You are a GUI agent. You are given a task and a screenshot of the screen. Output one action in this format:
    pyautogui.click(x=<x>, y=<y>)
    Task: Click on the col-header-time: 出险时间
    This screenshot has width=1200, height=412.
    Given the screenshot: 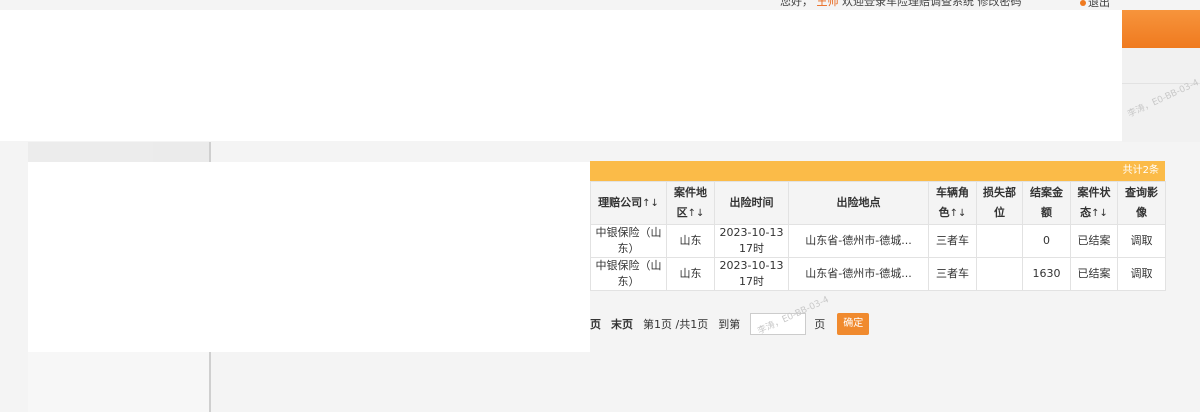 What is the action you would take?
    pyautogui.click(x=751, y=203)
    